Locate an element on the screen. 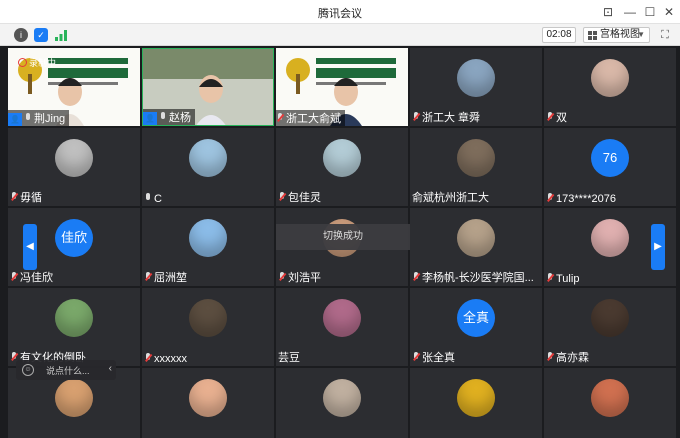 The image size is (680, 438). participant-tile: 浙工大 章舜 is located at coordinates (476, 87).